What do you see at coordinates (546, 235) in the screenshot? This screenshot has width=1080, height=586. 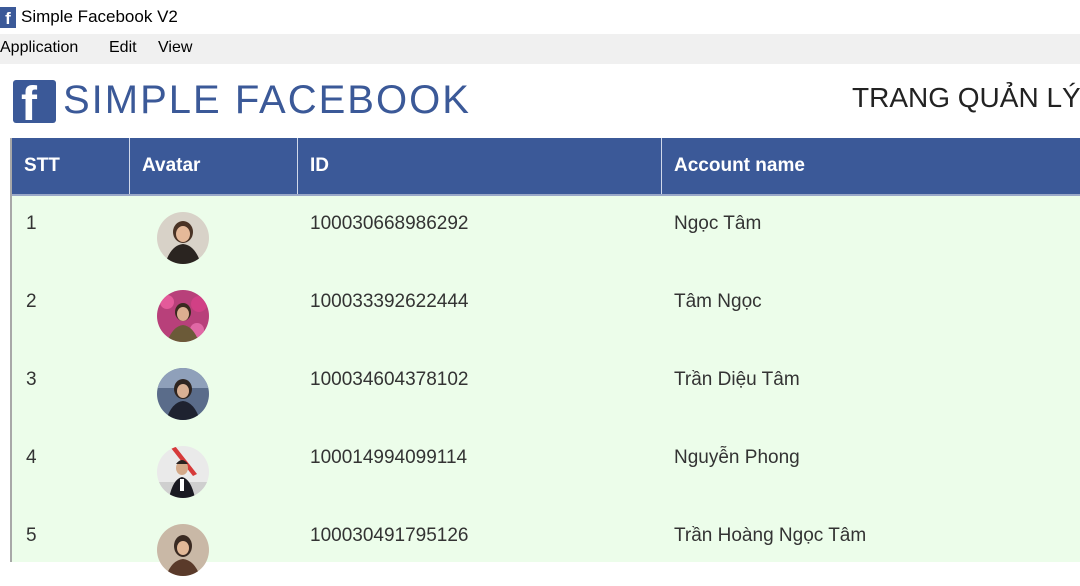 I see `table-row: 1 100030668986292 Ngọc Tâm` at bounding box center [546, 235].